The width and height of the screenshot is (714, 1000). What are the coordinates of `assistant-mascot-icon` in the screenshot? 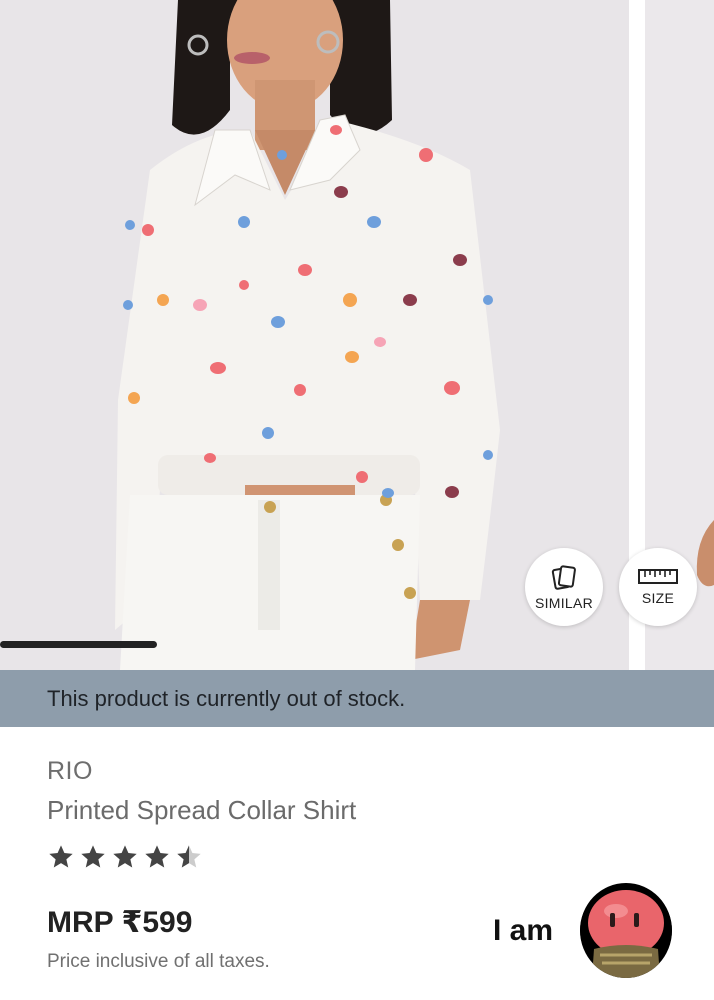 It's located at (626, 931).